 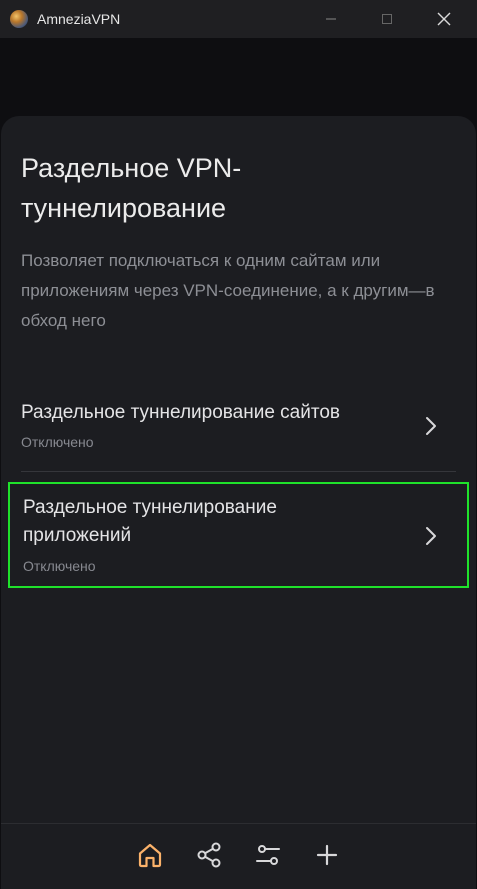 I want to click on add-icon, so click(x=327, y=855).